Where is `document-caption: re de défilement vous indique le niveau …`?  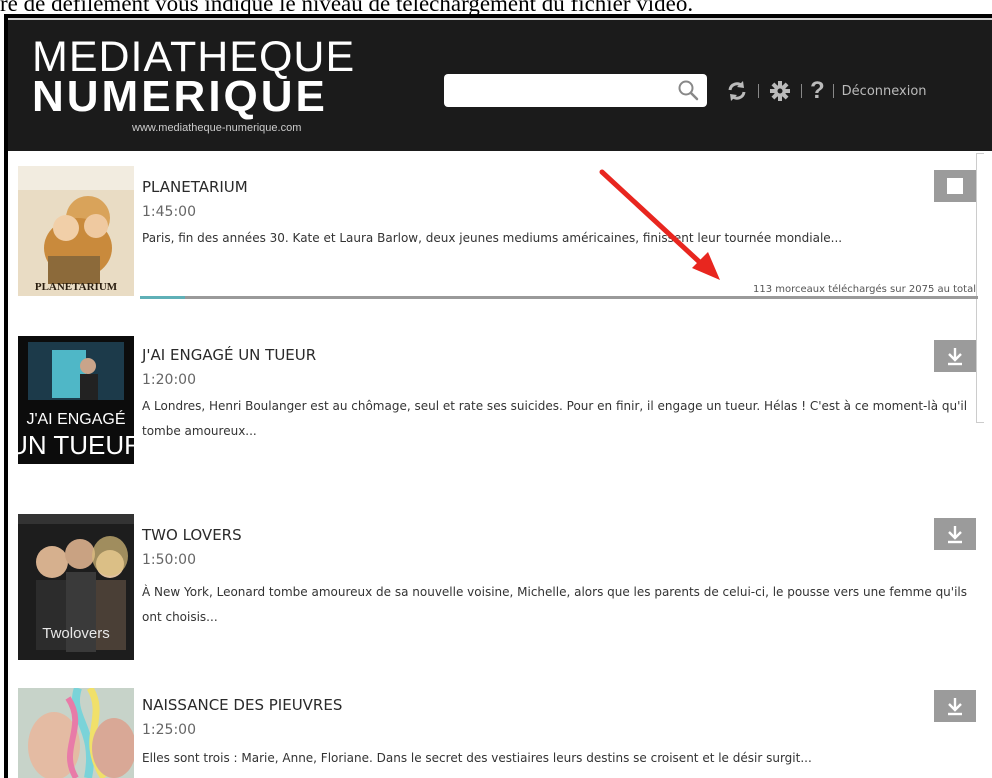
document-caption: re de défilement vous indique le niveau … is located at coordinates (347, 7).